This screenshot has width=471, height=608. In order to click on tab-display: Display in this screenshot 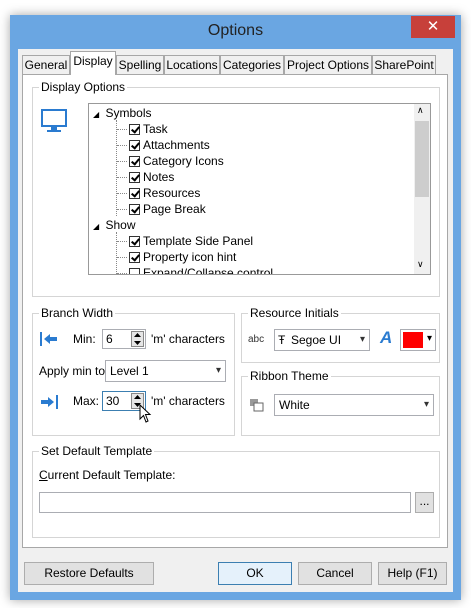, I will do `click(93, 63)`.